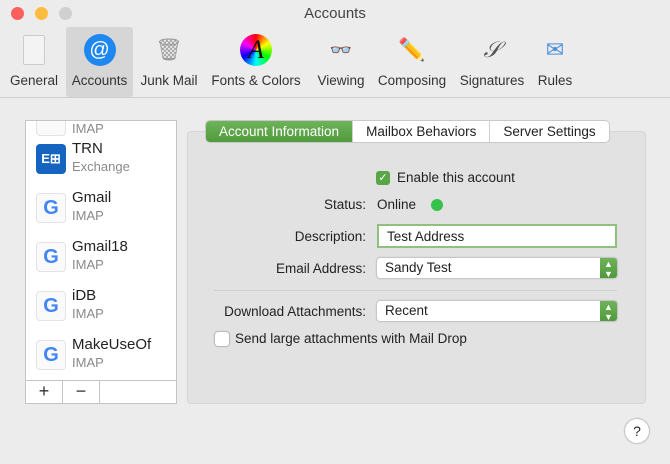  I want to click on tab-server-settings: Server Settings, so click(549, 131).